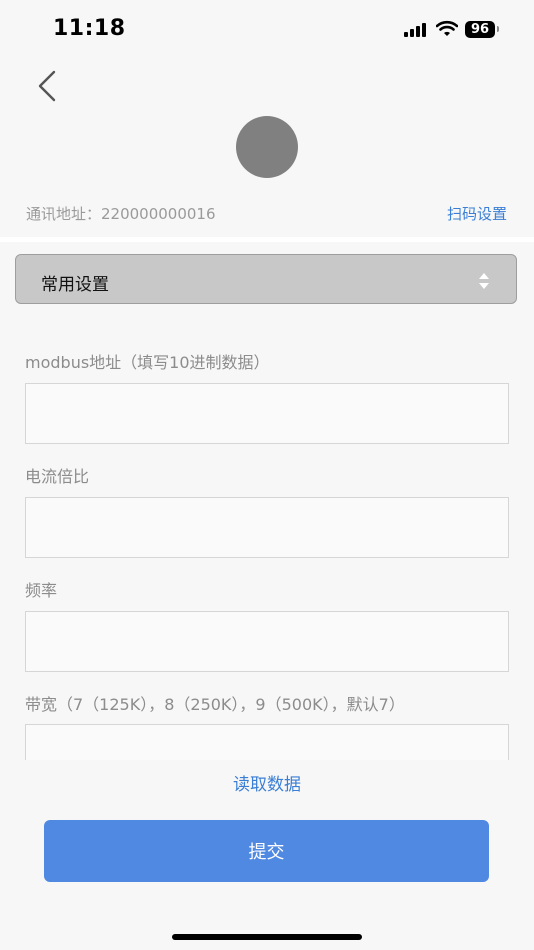  Describe the element at coordinates (147, 362) in the screenshot. I see `modbus-address-label: modbus地址（填写10进制数据）` at that location.